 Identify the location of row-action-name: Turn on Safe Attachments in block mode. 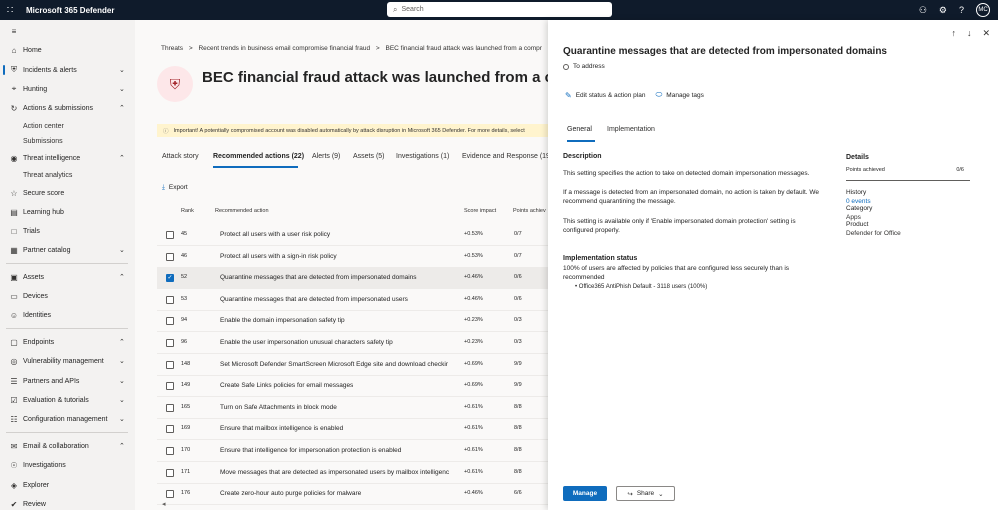
(341, 407).